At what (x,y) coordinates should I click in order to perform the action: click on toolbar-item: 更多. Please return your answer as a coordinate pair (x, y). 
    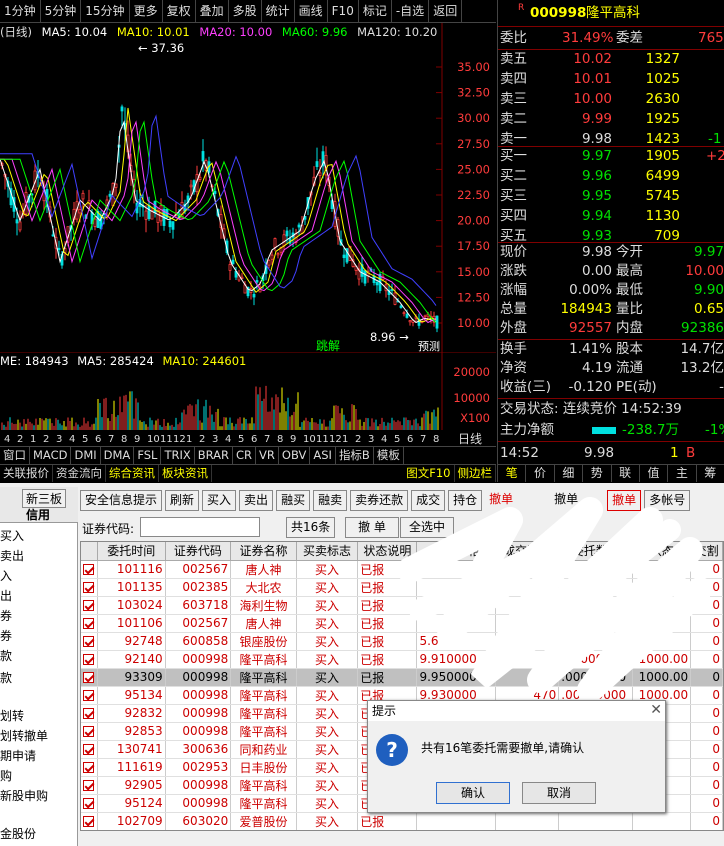
    Looking at the image, I should click on (146, 11).